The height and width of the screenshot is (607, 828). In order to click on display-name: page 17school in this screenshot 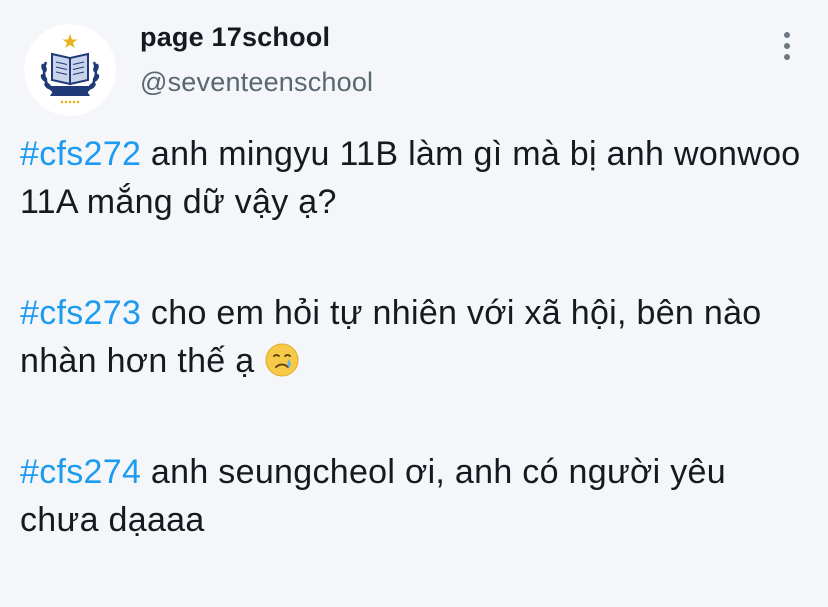, I will do `click(235, 37)`.